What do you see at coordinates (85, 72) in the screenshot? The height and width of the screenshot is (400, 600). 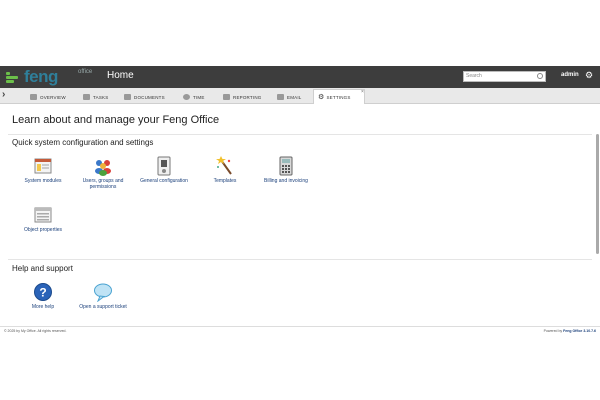 I see `logo-subtext: office` at bounding box center [85, 72].